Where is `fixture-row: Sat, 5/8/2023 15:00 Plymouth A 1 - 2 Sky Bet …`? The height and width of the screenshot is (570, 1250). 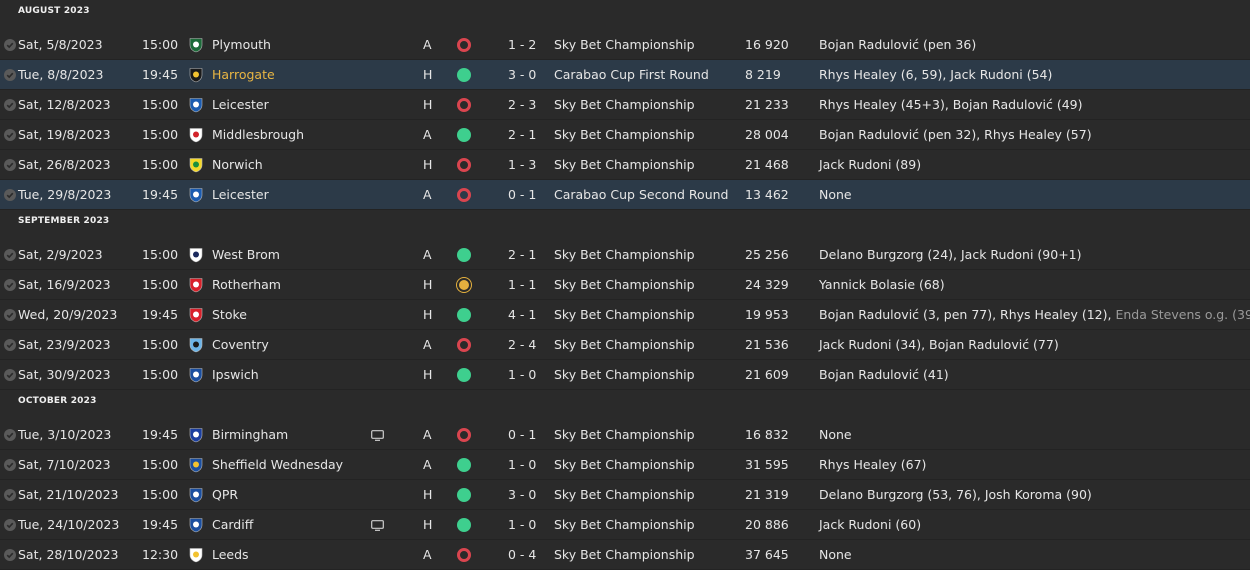
fixture-row: Sat, 5/8/2023 15:00 Plymouth A 1 - 2 Sky Bet … is located at coordinates (625, 45).